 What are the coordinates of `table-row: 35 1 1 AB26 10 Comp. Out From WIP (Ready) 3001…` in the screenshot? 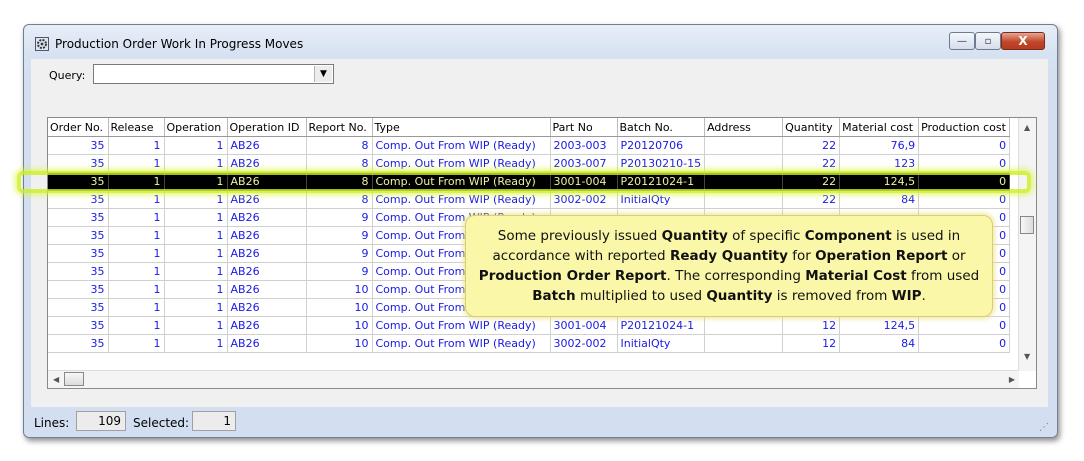 It's located at (529, 325).